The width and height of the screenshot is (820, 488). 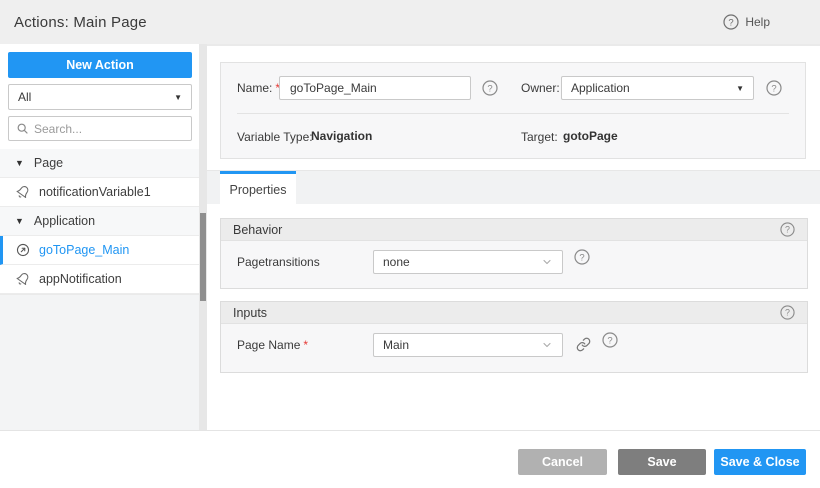 I want to click on behavior-section-header: Behavior ?, so click(x=514, y=230).